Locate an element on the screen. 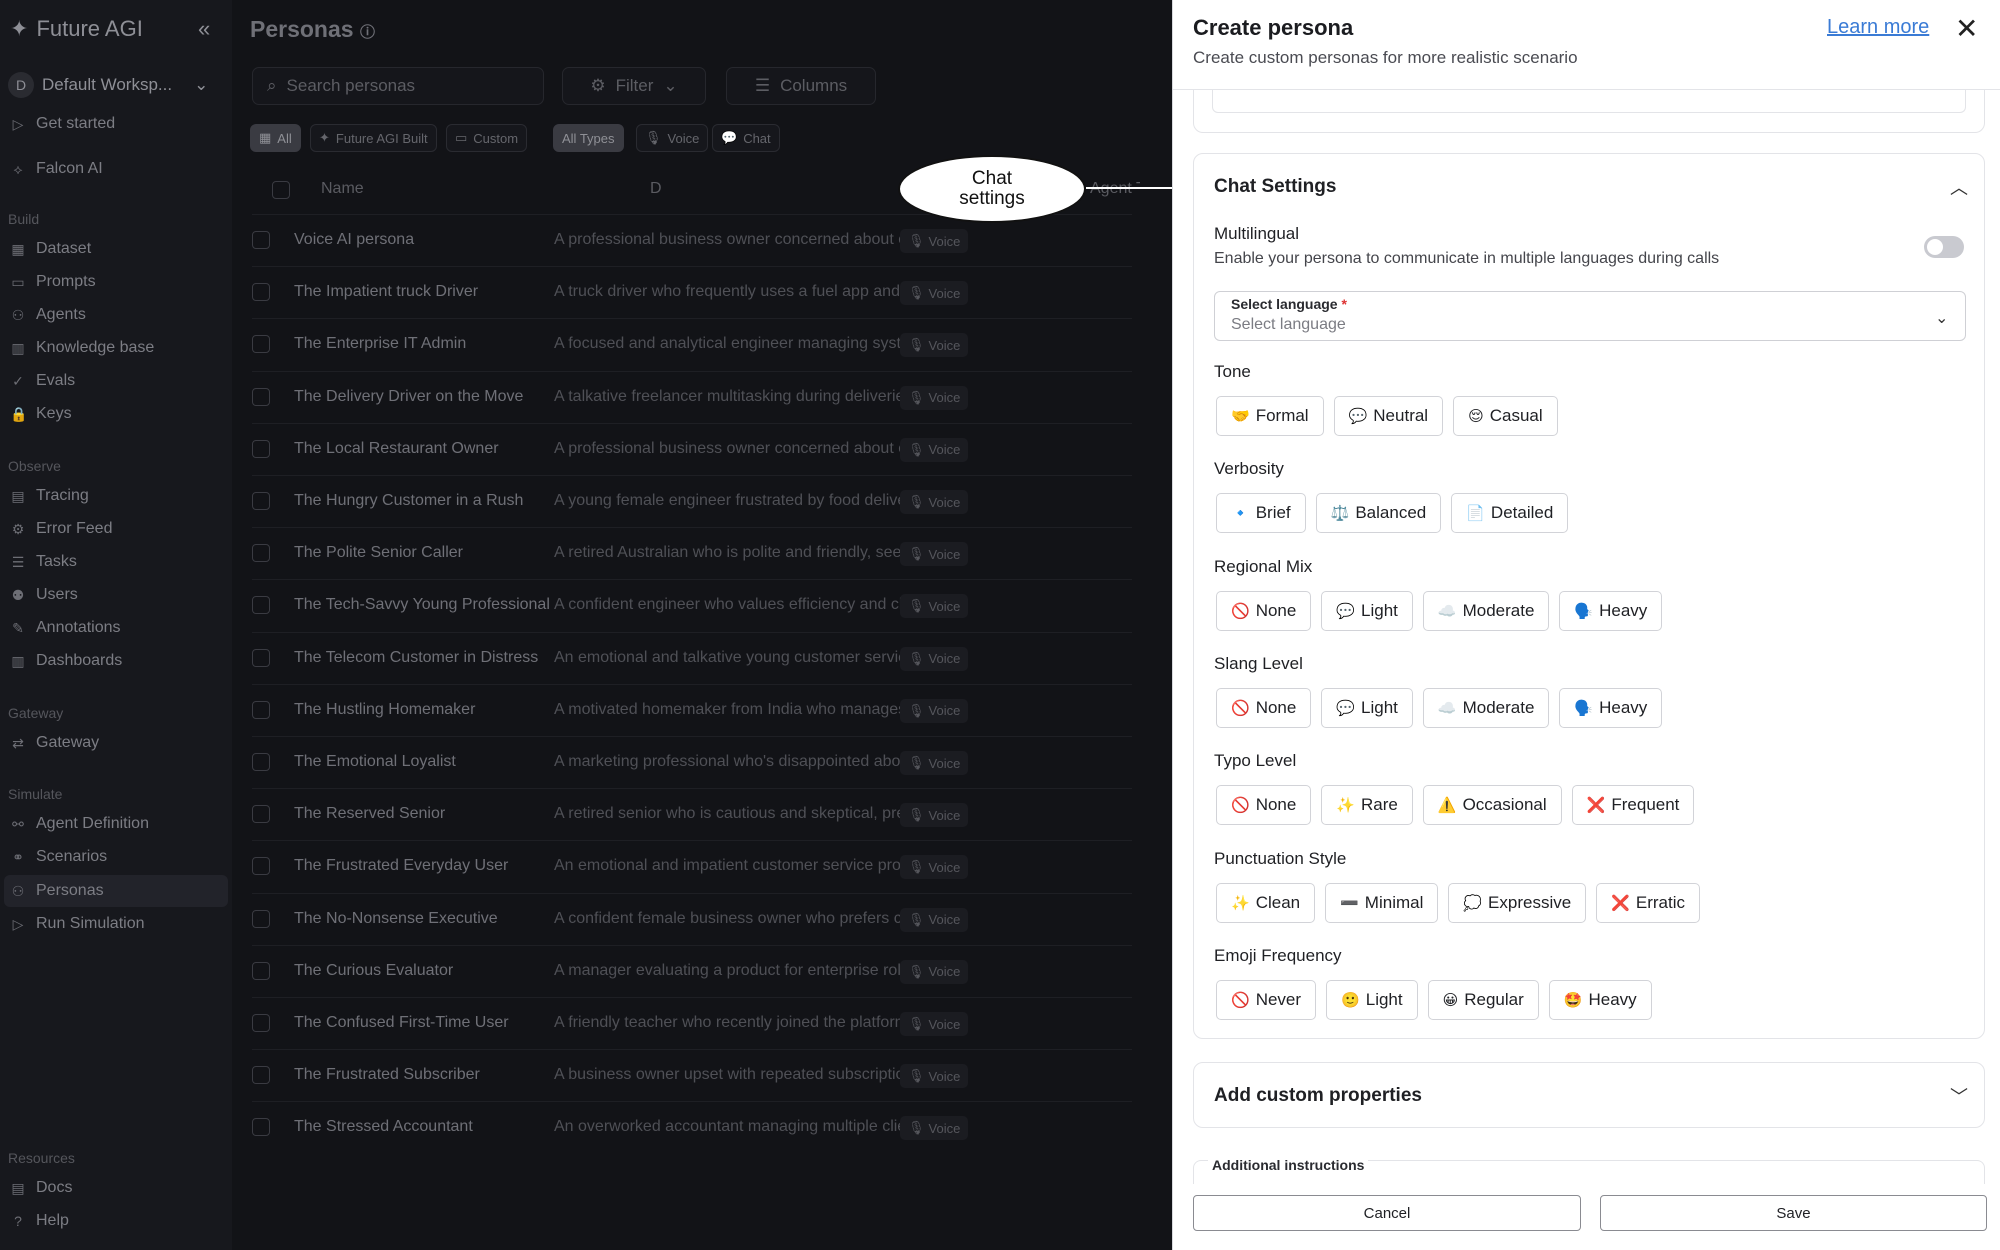 The height and width of the screenshot is (1250, 2000). sidebar-item-help: ? Help is located at coordinates (39, 1221).